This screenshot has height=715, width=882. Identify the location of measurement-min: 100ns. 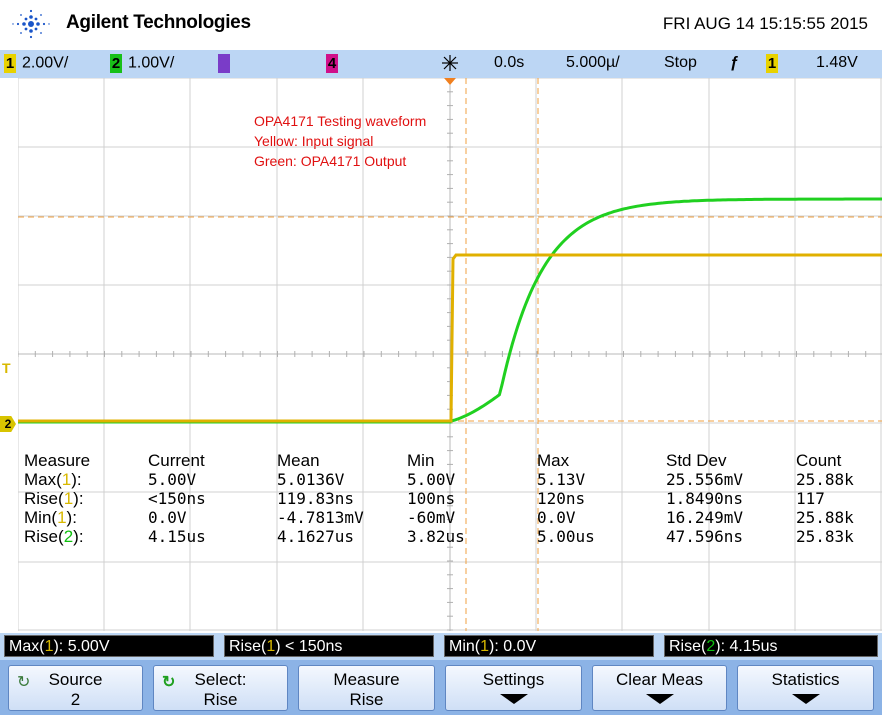
(431, 498).